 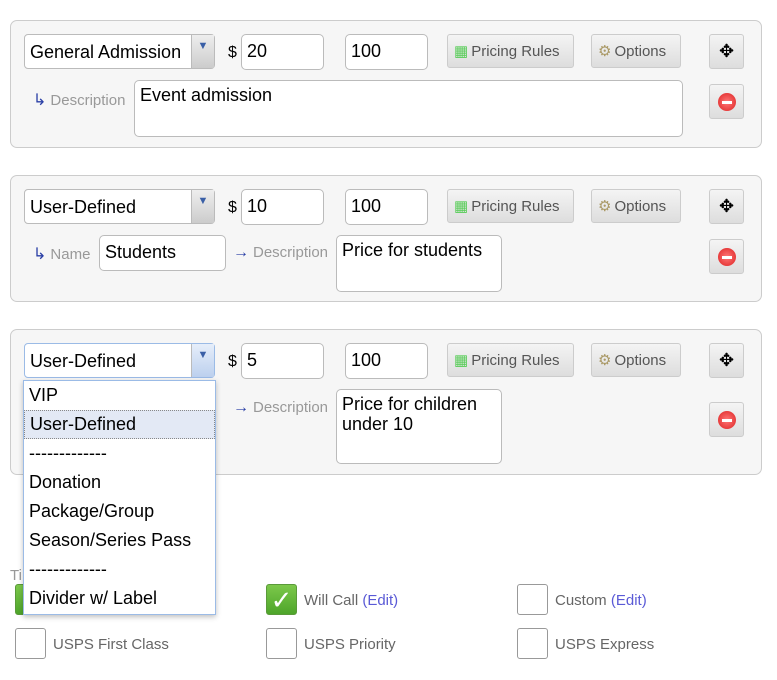 What do you see at coordinates (70, 254) in the screenshot?
I see `name-label: Name` at bounding box center [70, 254].